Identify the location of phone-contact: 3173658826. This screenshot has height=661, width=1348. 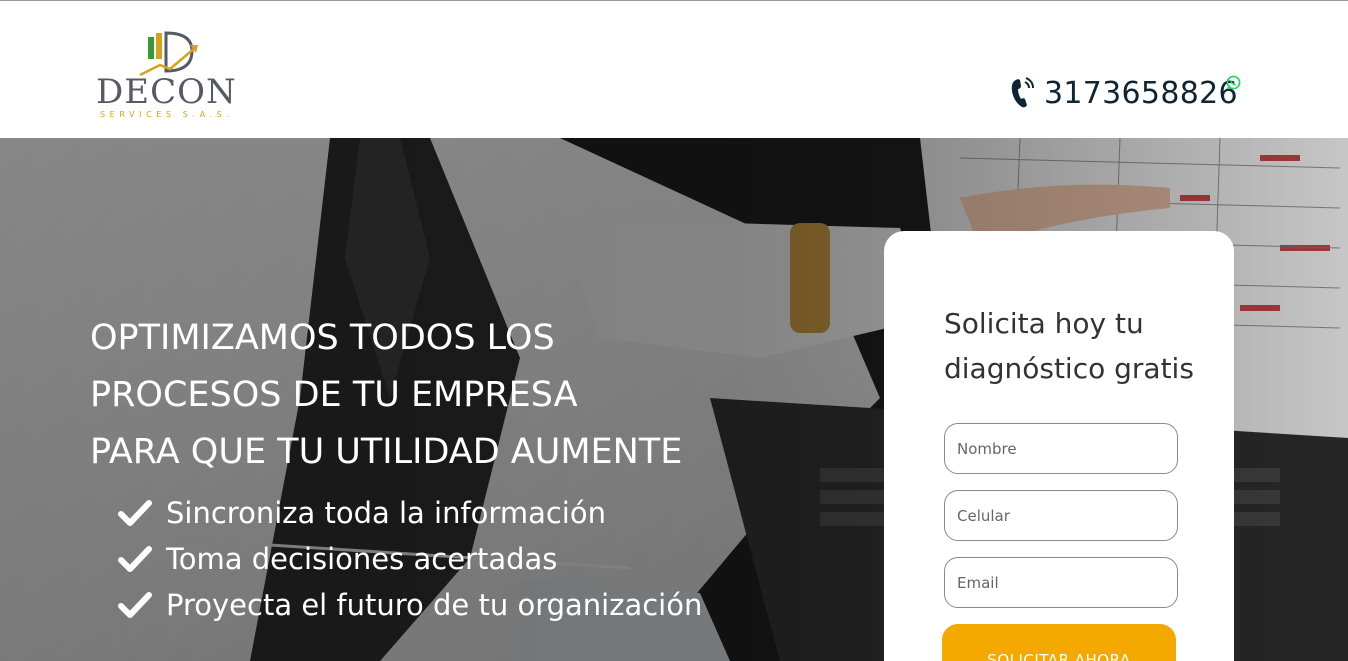
(1125, 93).